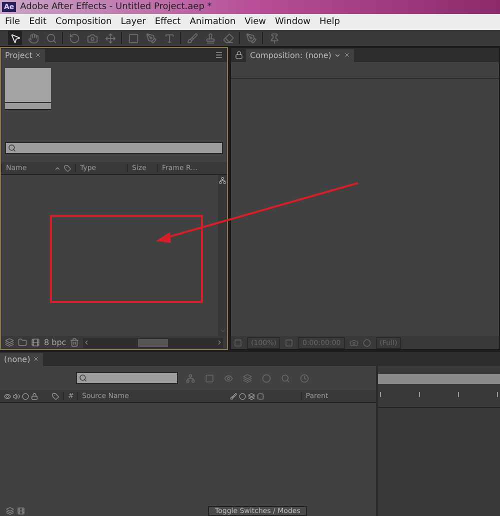  I want to click on move-tool-icon, so click(110, 38).